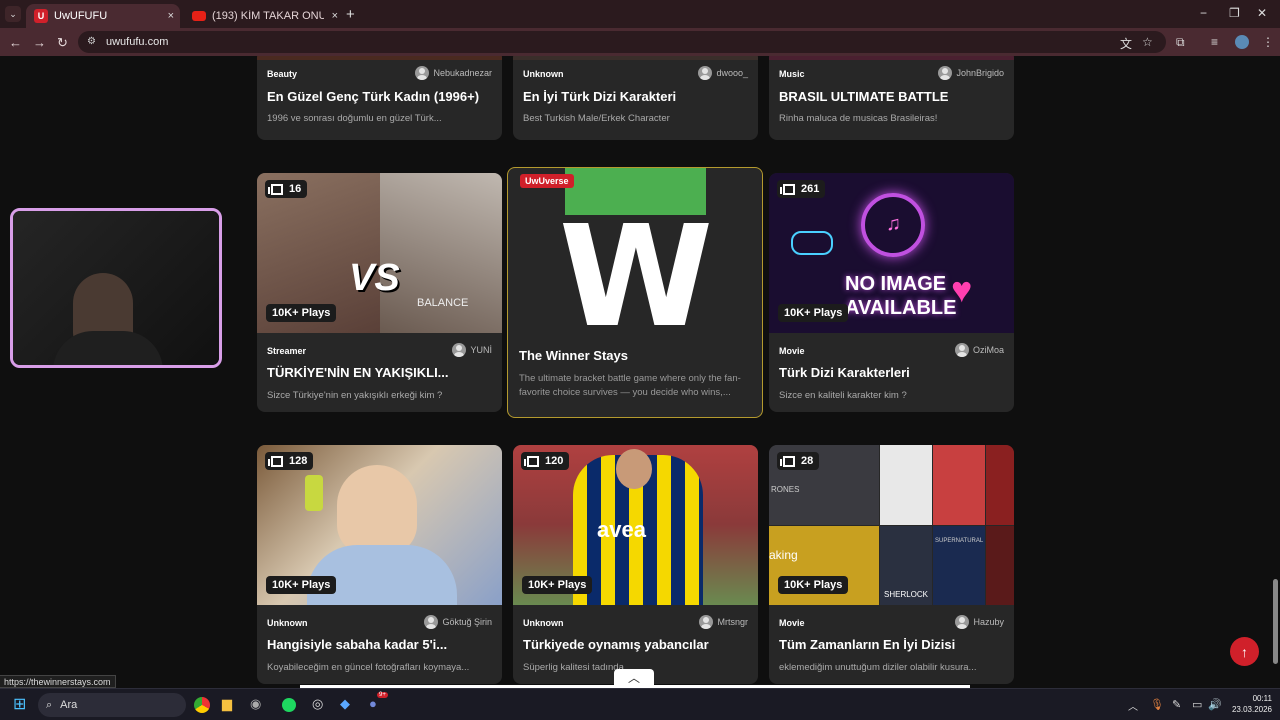 The image size is (1280, 720). I want to click on chrome-icon, so click(202, 705).